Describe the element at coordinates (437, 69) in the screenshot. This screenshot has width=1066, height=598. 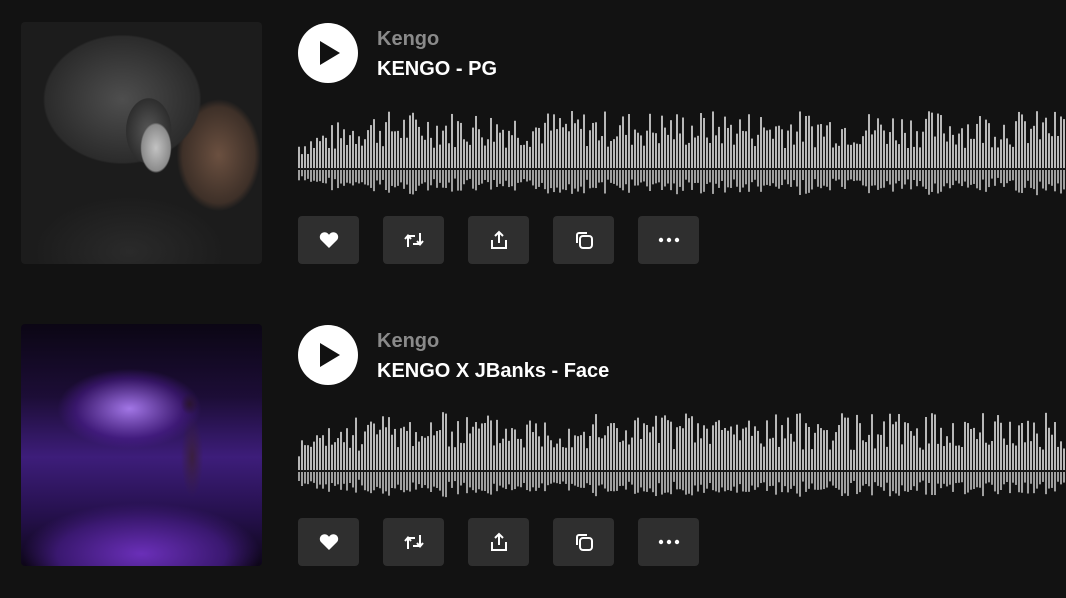
I see `track-title: KENGO - PG` at that location.